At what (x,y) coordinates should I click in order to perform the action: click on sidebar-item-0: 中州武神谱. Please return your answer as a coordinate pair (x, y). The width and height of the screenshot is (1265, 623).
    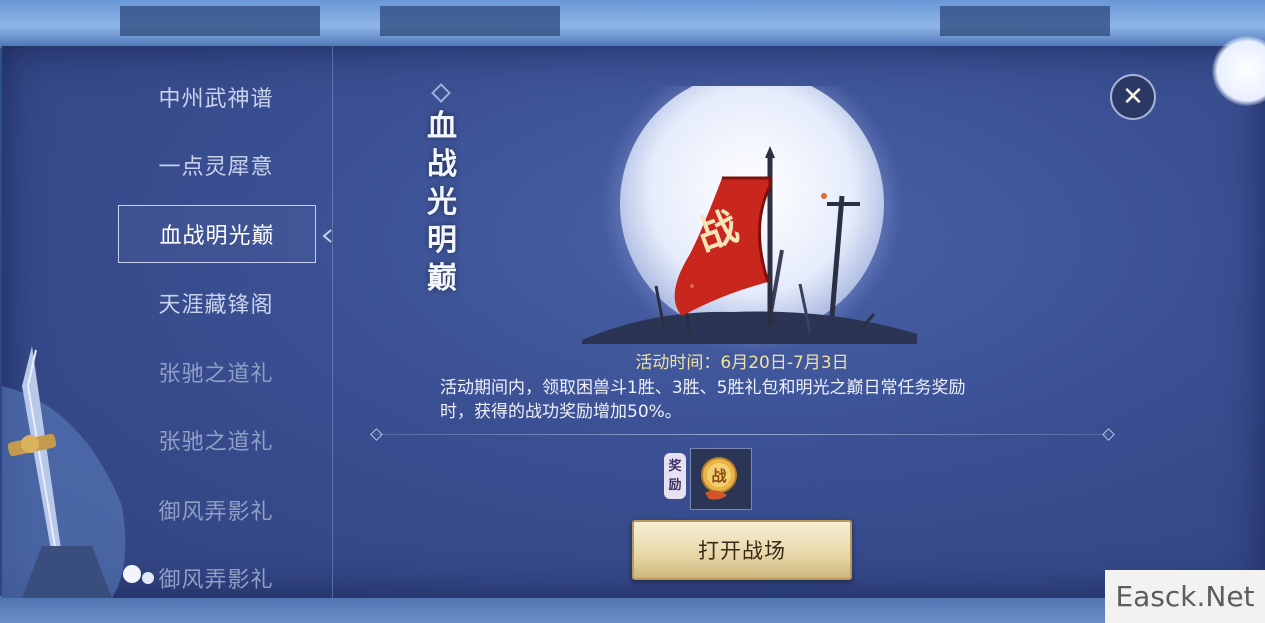
    Looking at the image, I should click on (216, 97).